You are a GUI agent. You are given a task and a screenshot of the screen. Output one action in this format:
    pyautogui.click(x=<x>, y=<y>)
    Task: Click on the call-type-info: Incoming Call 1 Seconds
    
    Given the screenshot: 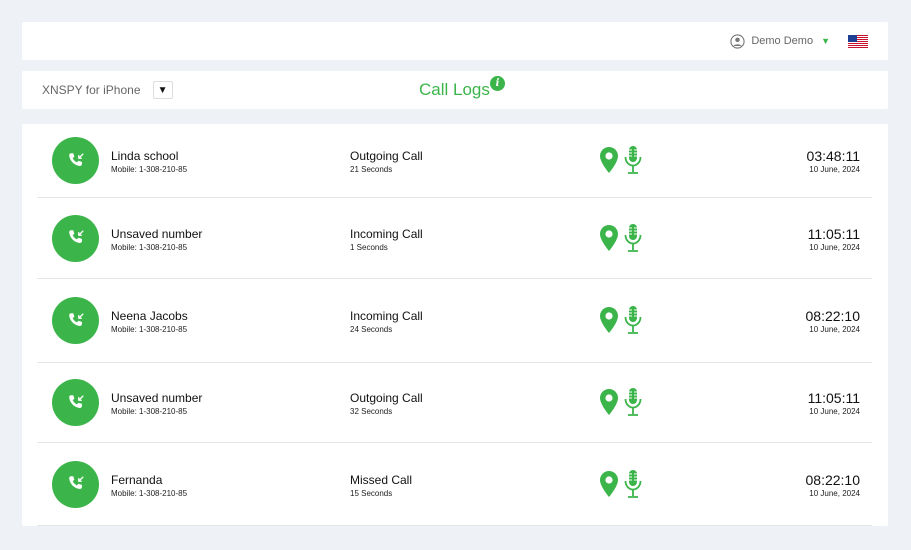 What is the action you would take?
    pyautogui.click(x=386, y=239)
    